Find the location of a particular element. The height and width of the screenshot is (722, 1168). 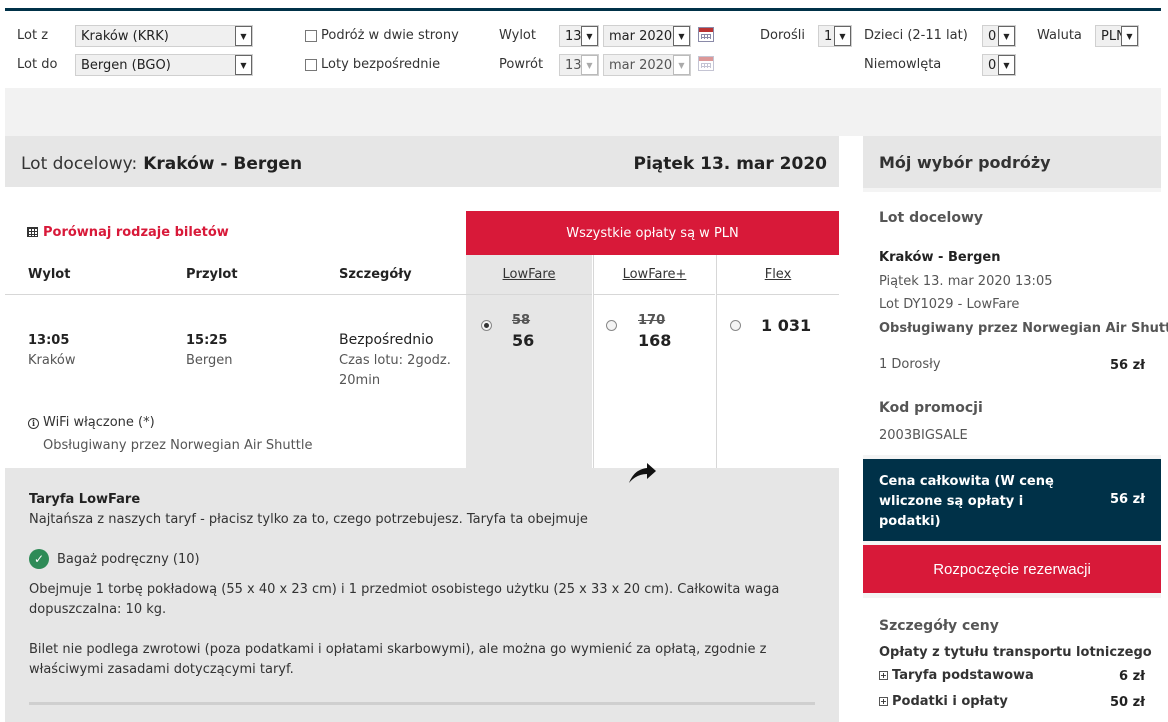

direct-flights-checkbox is located at coordinates (311, 65).